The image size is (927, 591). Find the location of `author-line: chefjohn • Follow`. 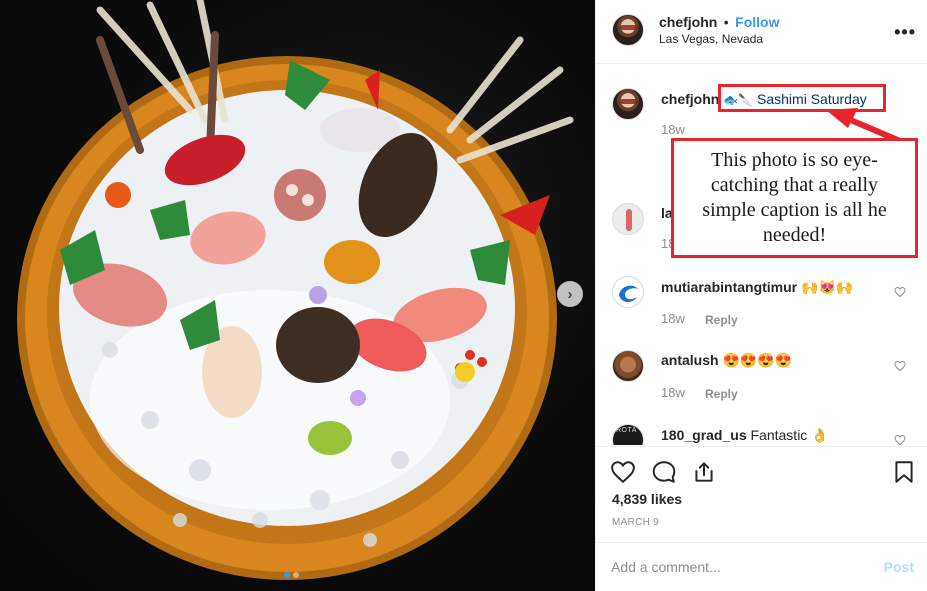

author-line: chefjohn • Follow is located at coordinates (719, 23).